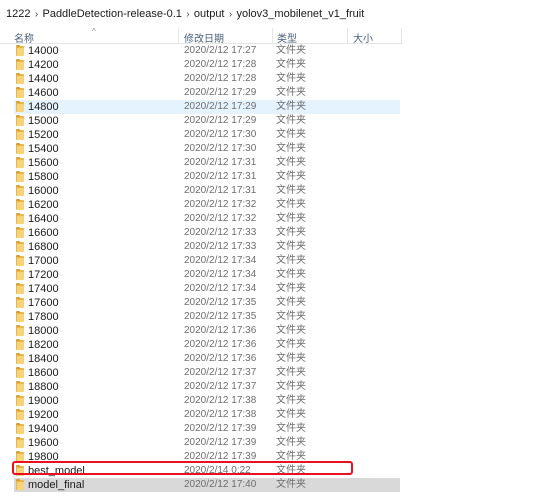  I want to click on file-row: 18200 2020/2/12 17:36 文件夹, so click(207, 345).